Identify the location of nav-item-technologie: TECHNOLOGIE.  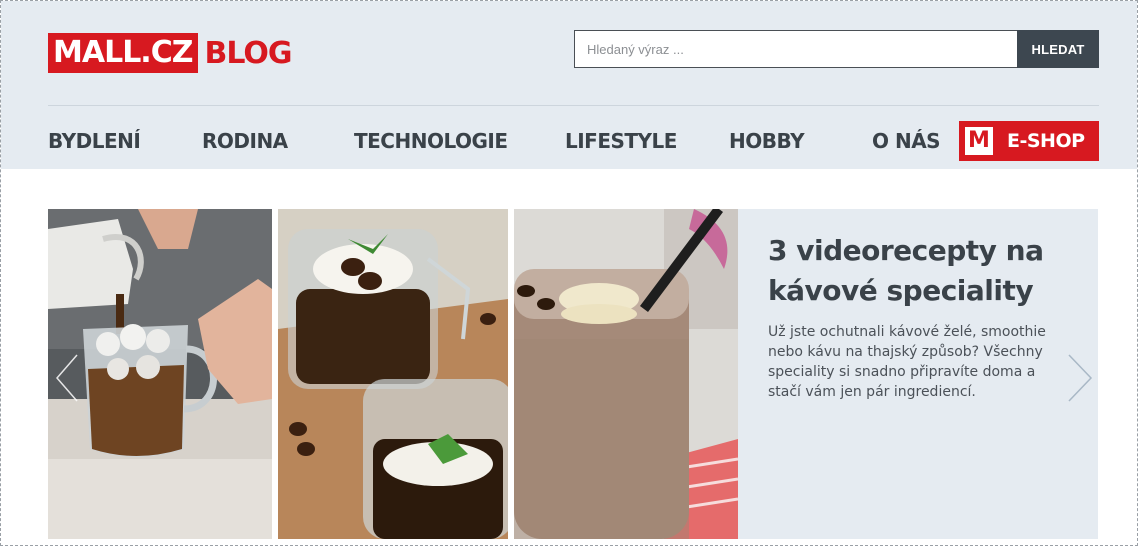
(431, 141).